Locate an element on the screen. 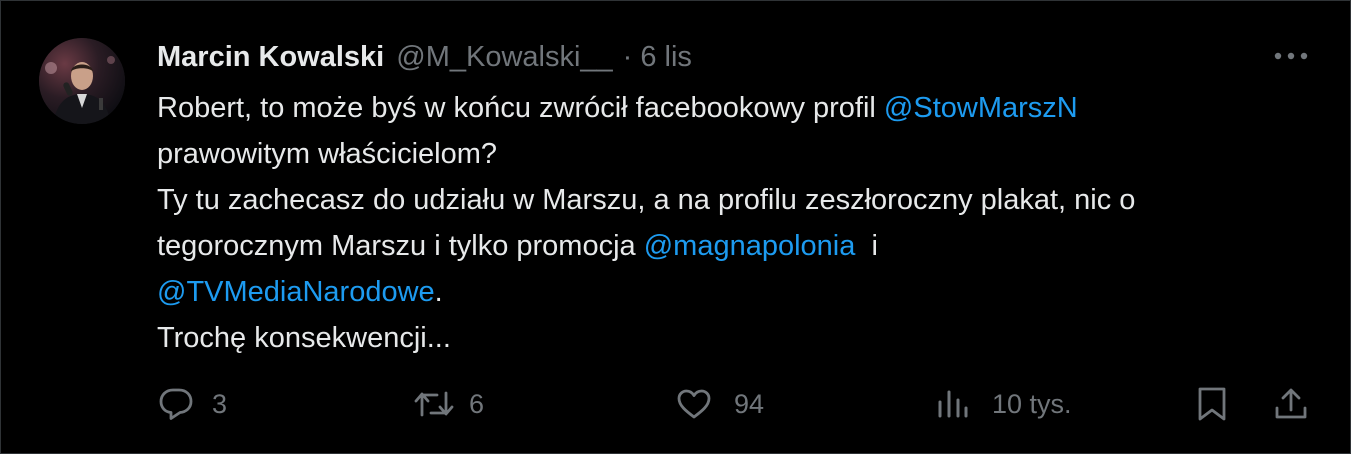 The image size is (1351, 454). views-count: 10 tys. is located at coordinates (1032, 403).